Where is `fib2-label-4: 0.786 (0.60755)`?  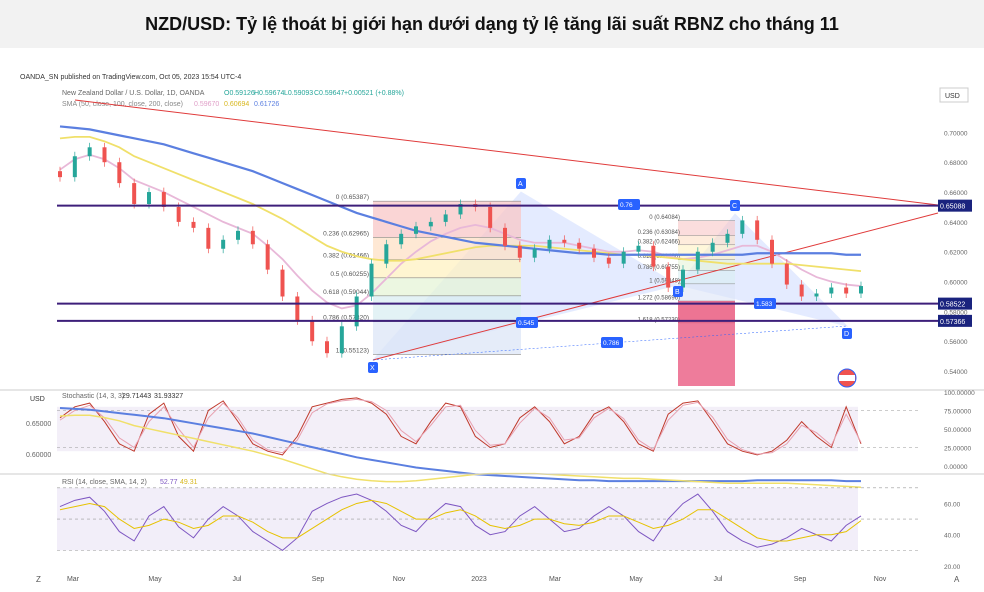 fib2-label-4: 0.786 (0.60755) is located at coordinates (659, 268).